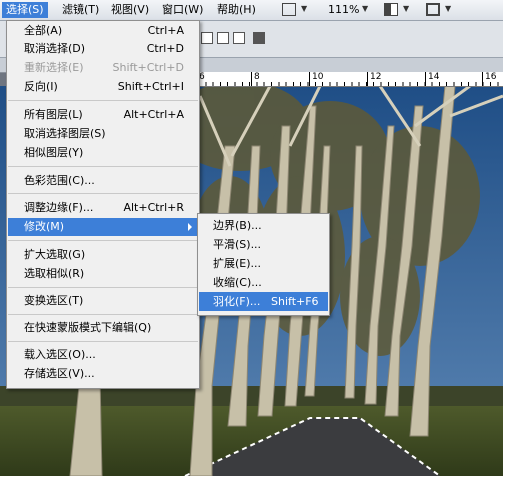 This screenshot has width=508, height=480. Describe the element at coordinates (165, 30) in the screenshot. I see `menu-item-shortcut: Ctrl+A` at that location.